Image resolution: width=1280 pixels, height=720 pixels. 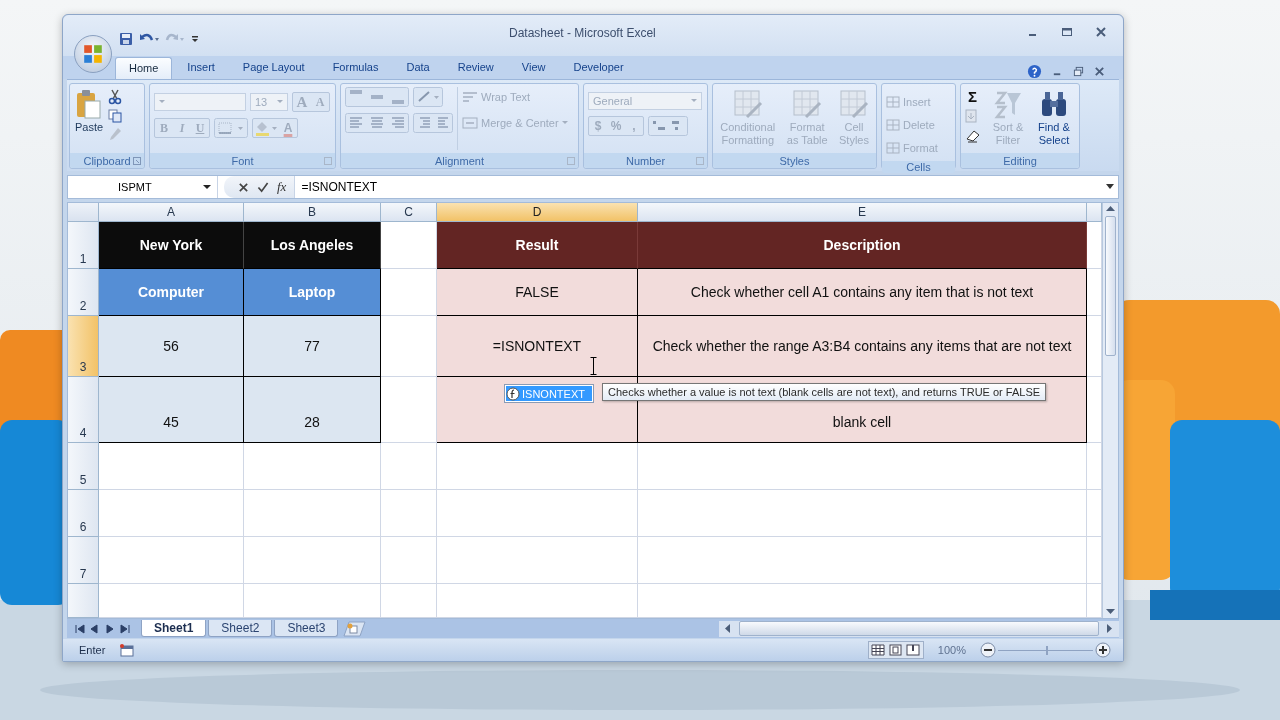 I want to click on scroll-up-icon, so click(x=1110, y=209).